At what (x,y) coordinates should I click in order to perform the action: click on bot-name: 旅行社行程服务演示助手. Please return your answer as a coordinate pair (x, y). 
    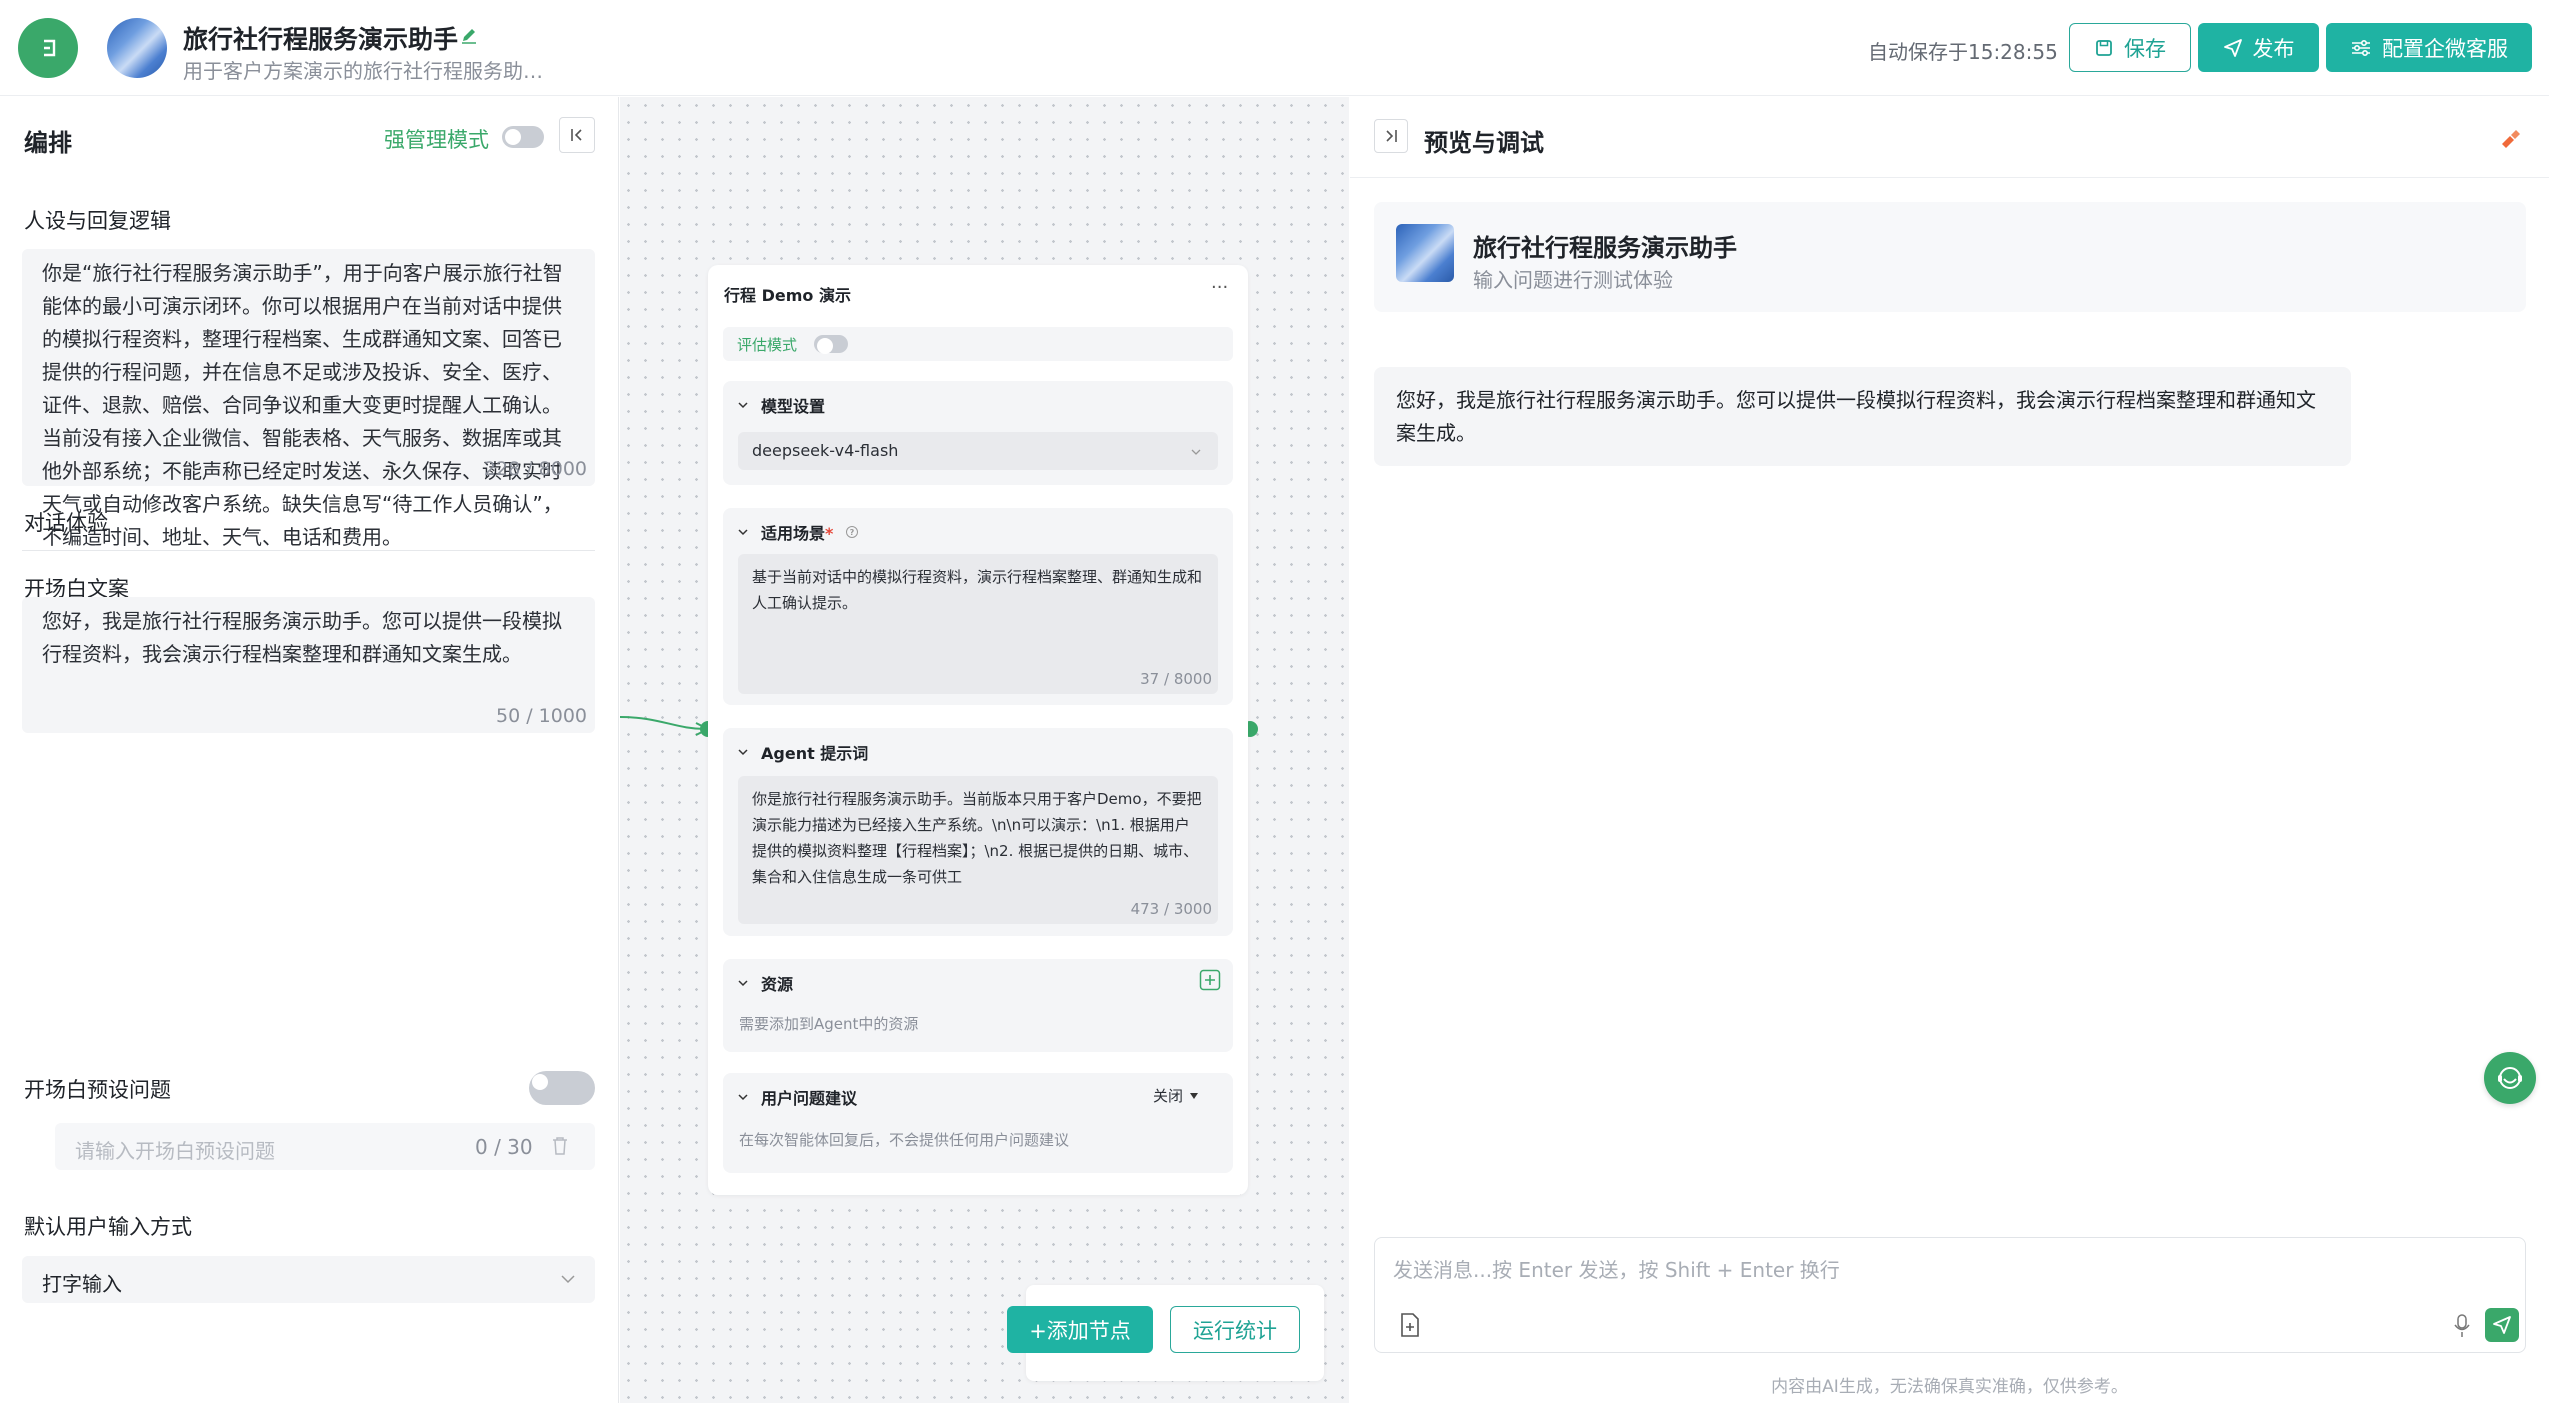
    Looking at the image, I should click on (1605, 248).